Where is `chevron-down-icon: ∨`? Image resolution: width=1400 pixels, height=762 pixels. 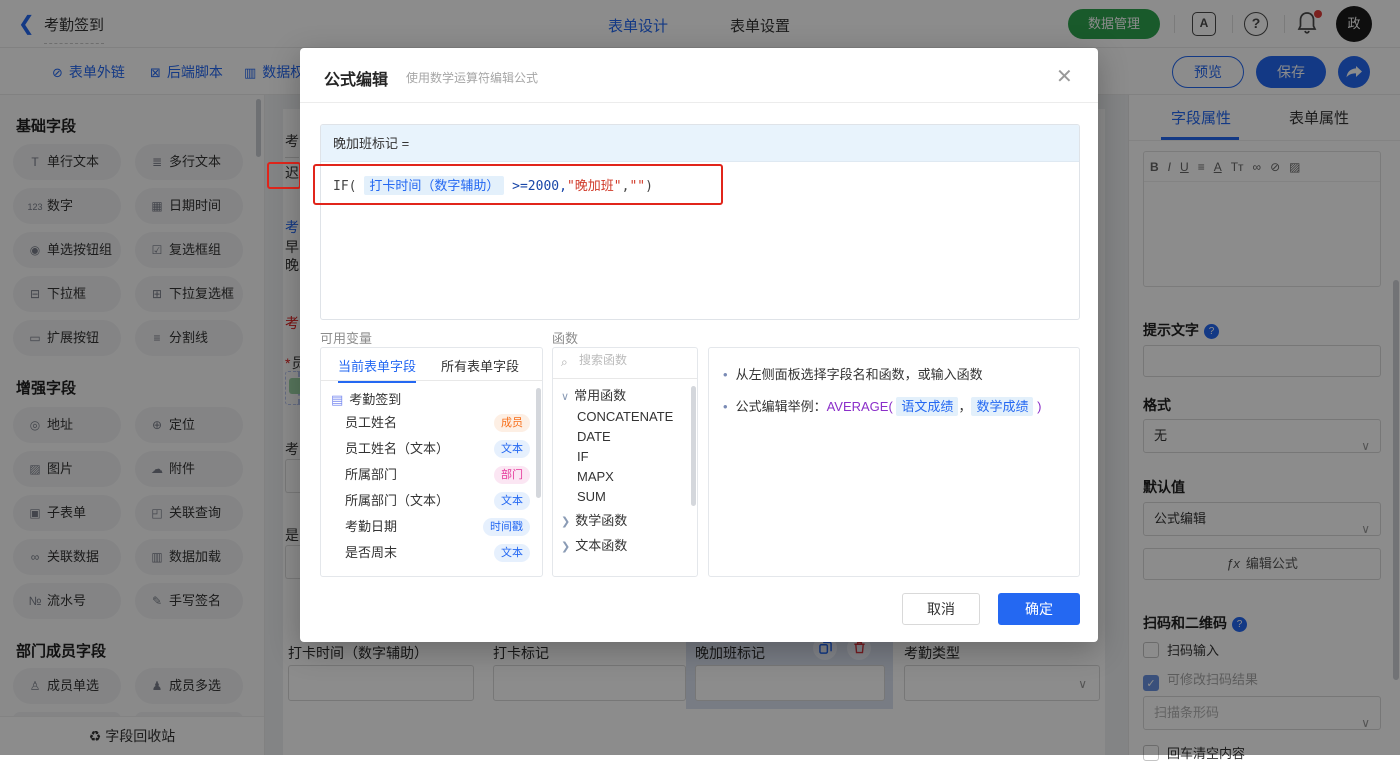
chevron-down-icon: ∨ is located at coordinates (565, 397).